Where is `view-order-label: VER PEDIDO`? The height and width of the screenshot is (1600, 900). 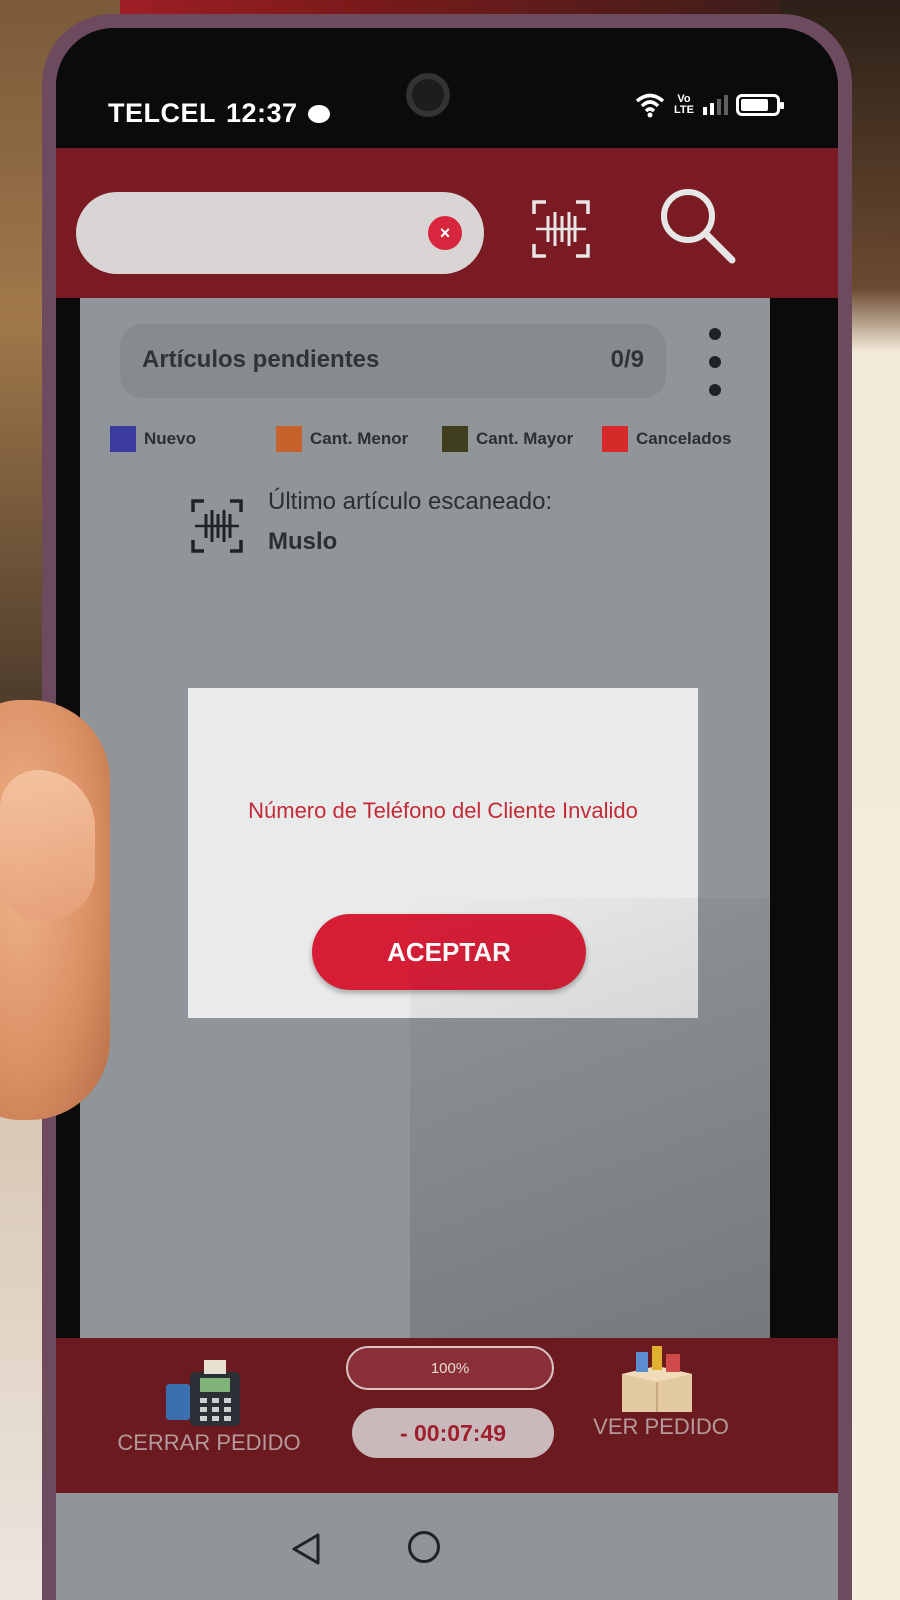 view-order-label: VER PEDIDO is located at coordinates (661, 1426).